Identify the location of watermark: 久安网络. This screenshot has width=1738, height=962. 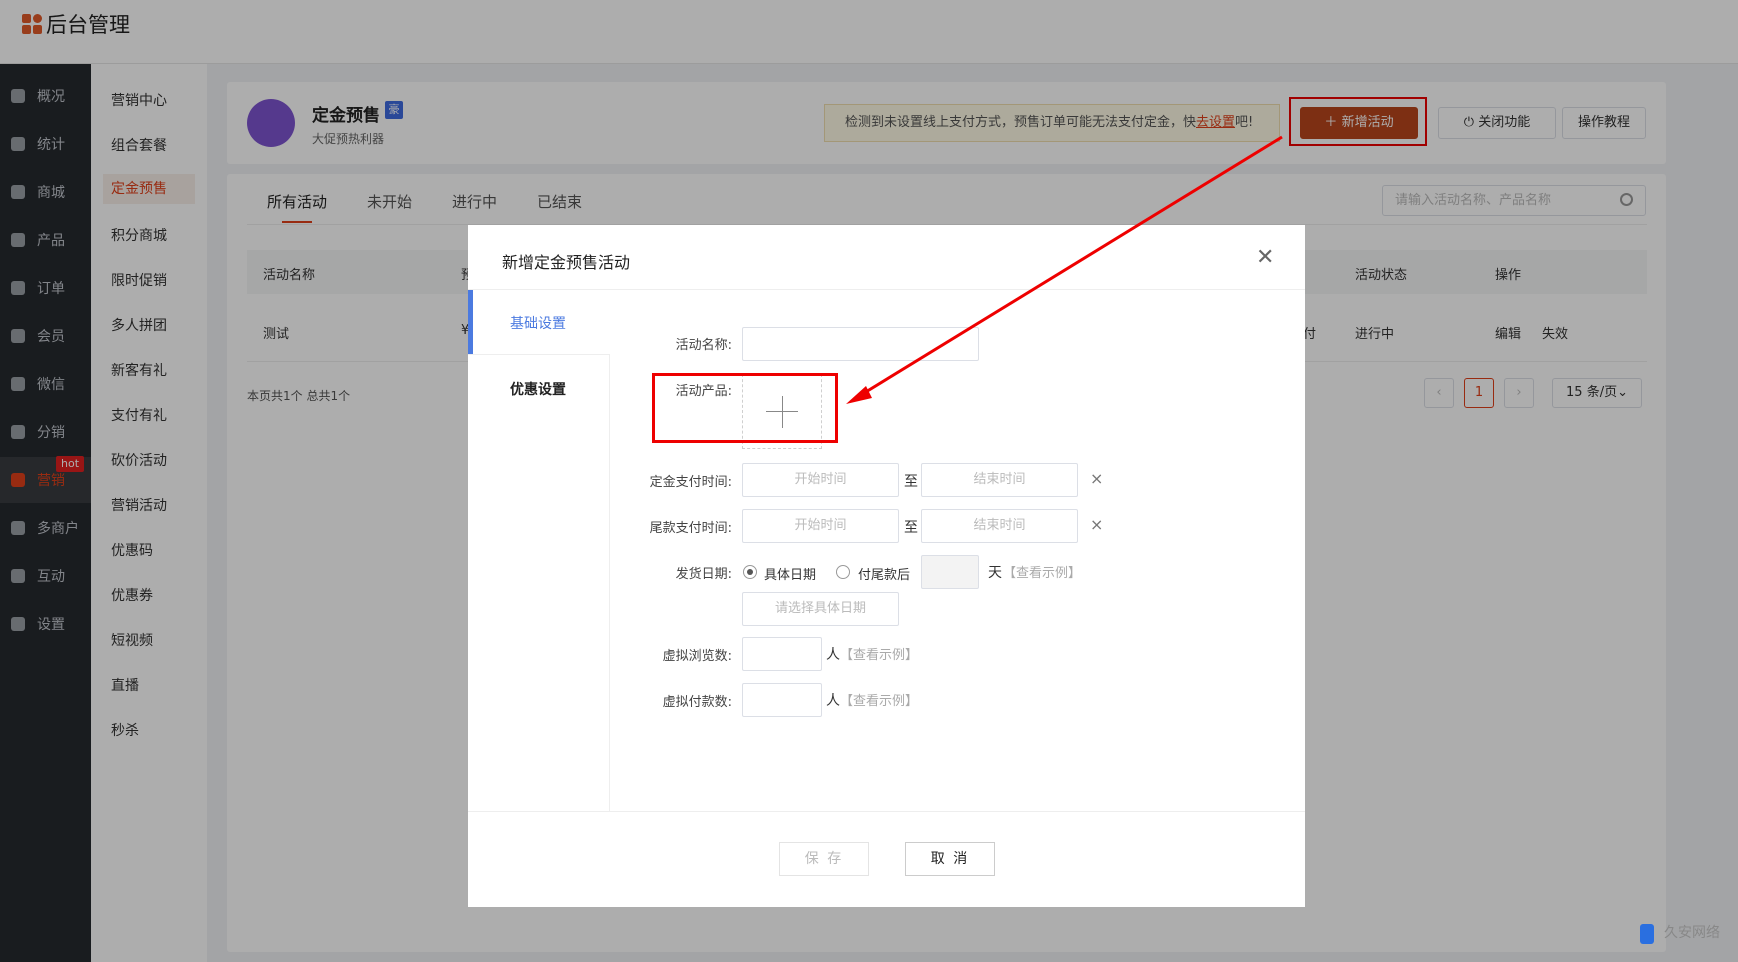
(1692, 933).